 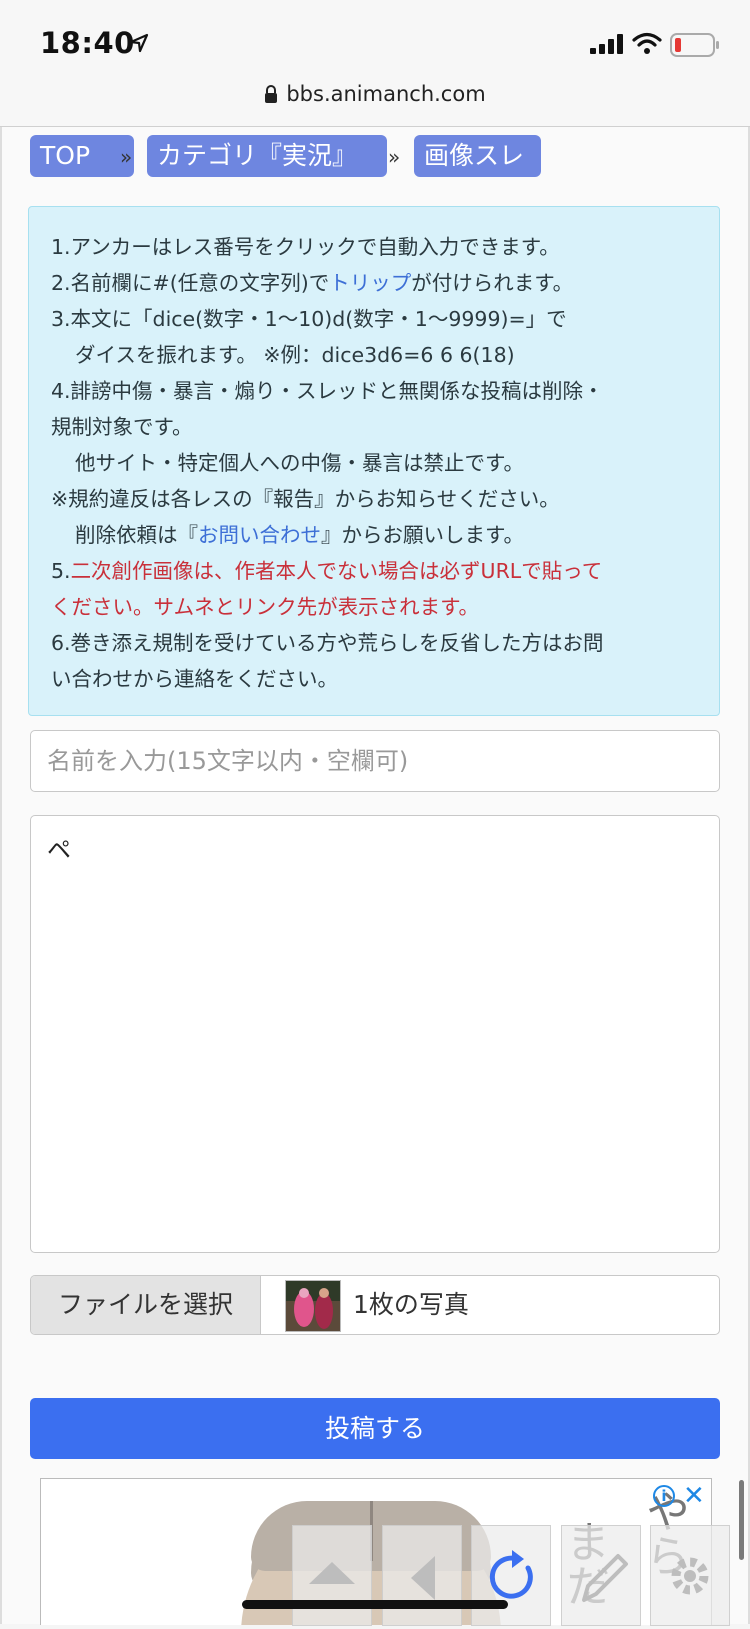 I want to click on status-time: 18:40, so click(x=87, y=43).